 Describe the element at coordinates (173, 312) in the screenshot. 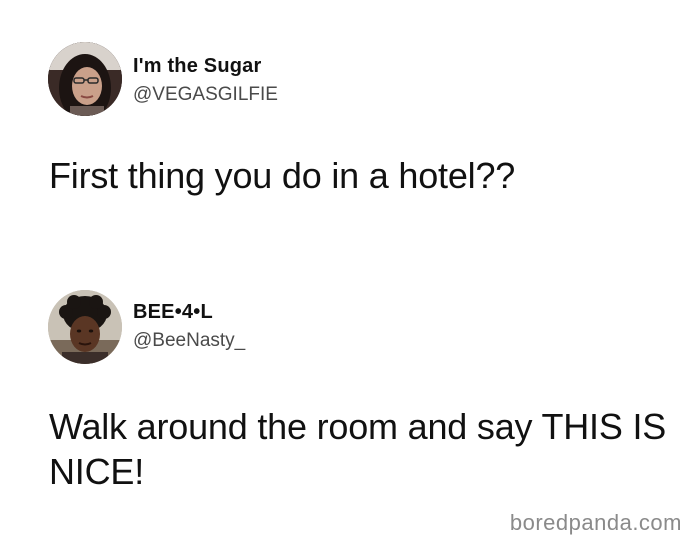

I see `display-name: BEE•4•L` at that location.